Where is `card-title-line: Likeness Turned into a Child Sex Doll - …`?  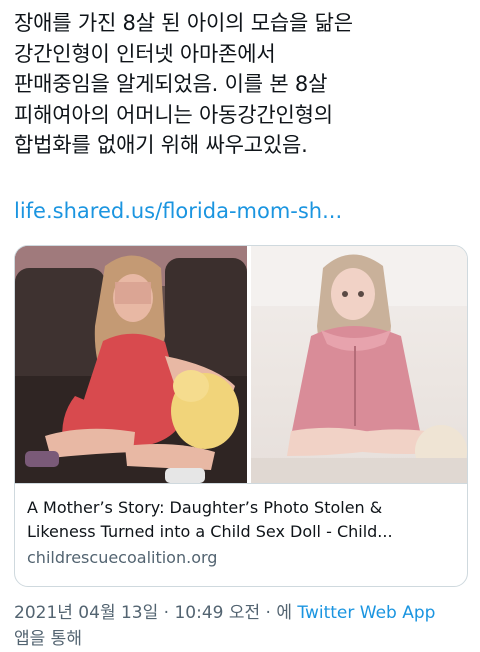 card-title-line: Likeness Turned into a Child Sex Doll - … is located at coordinates (210, 531).